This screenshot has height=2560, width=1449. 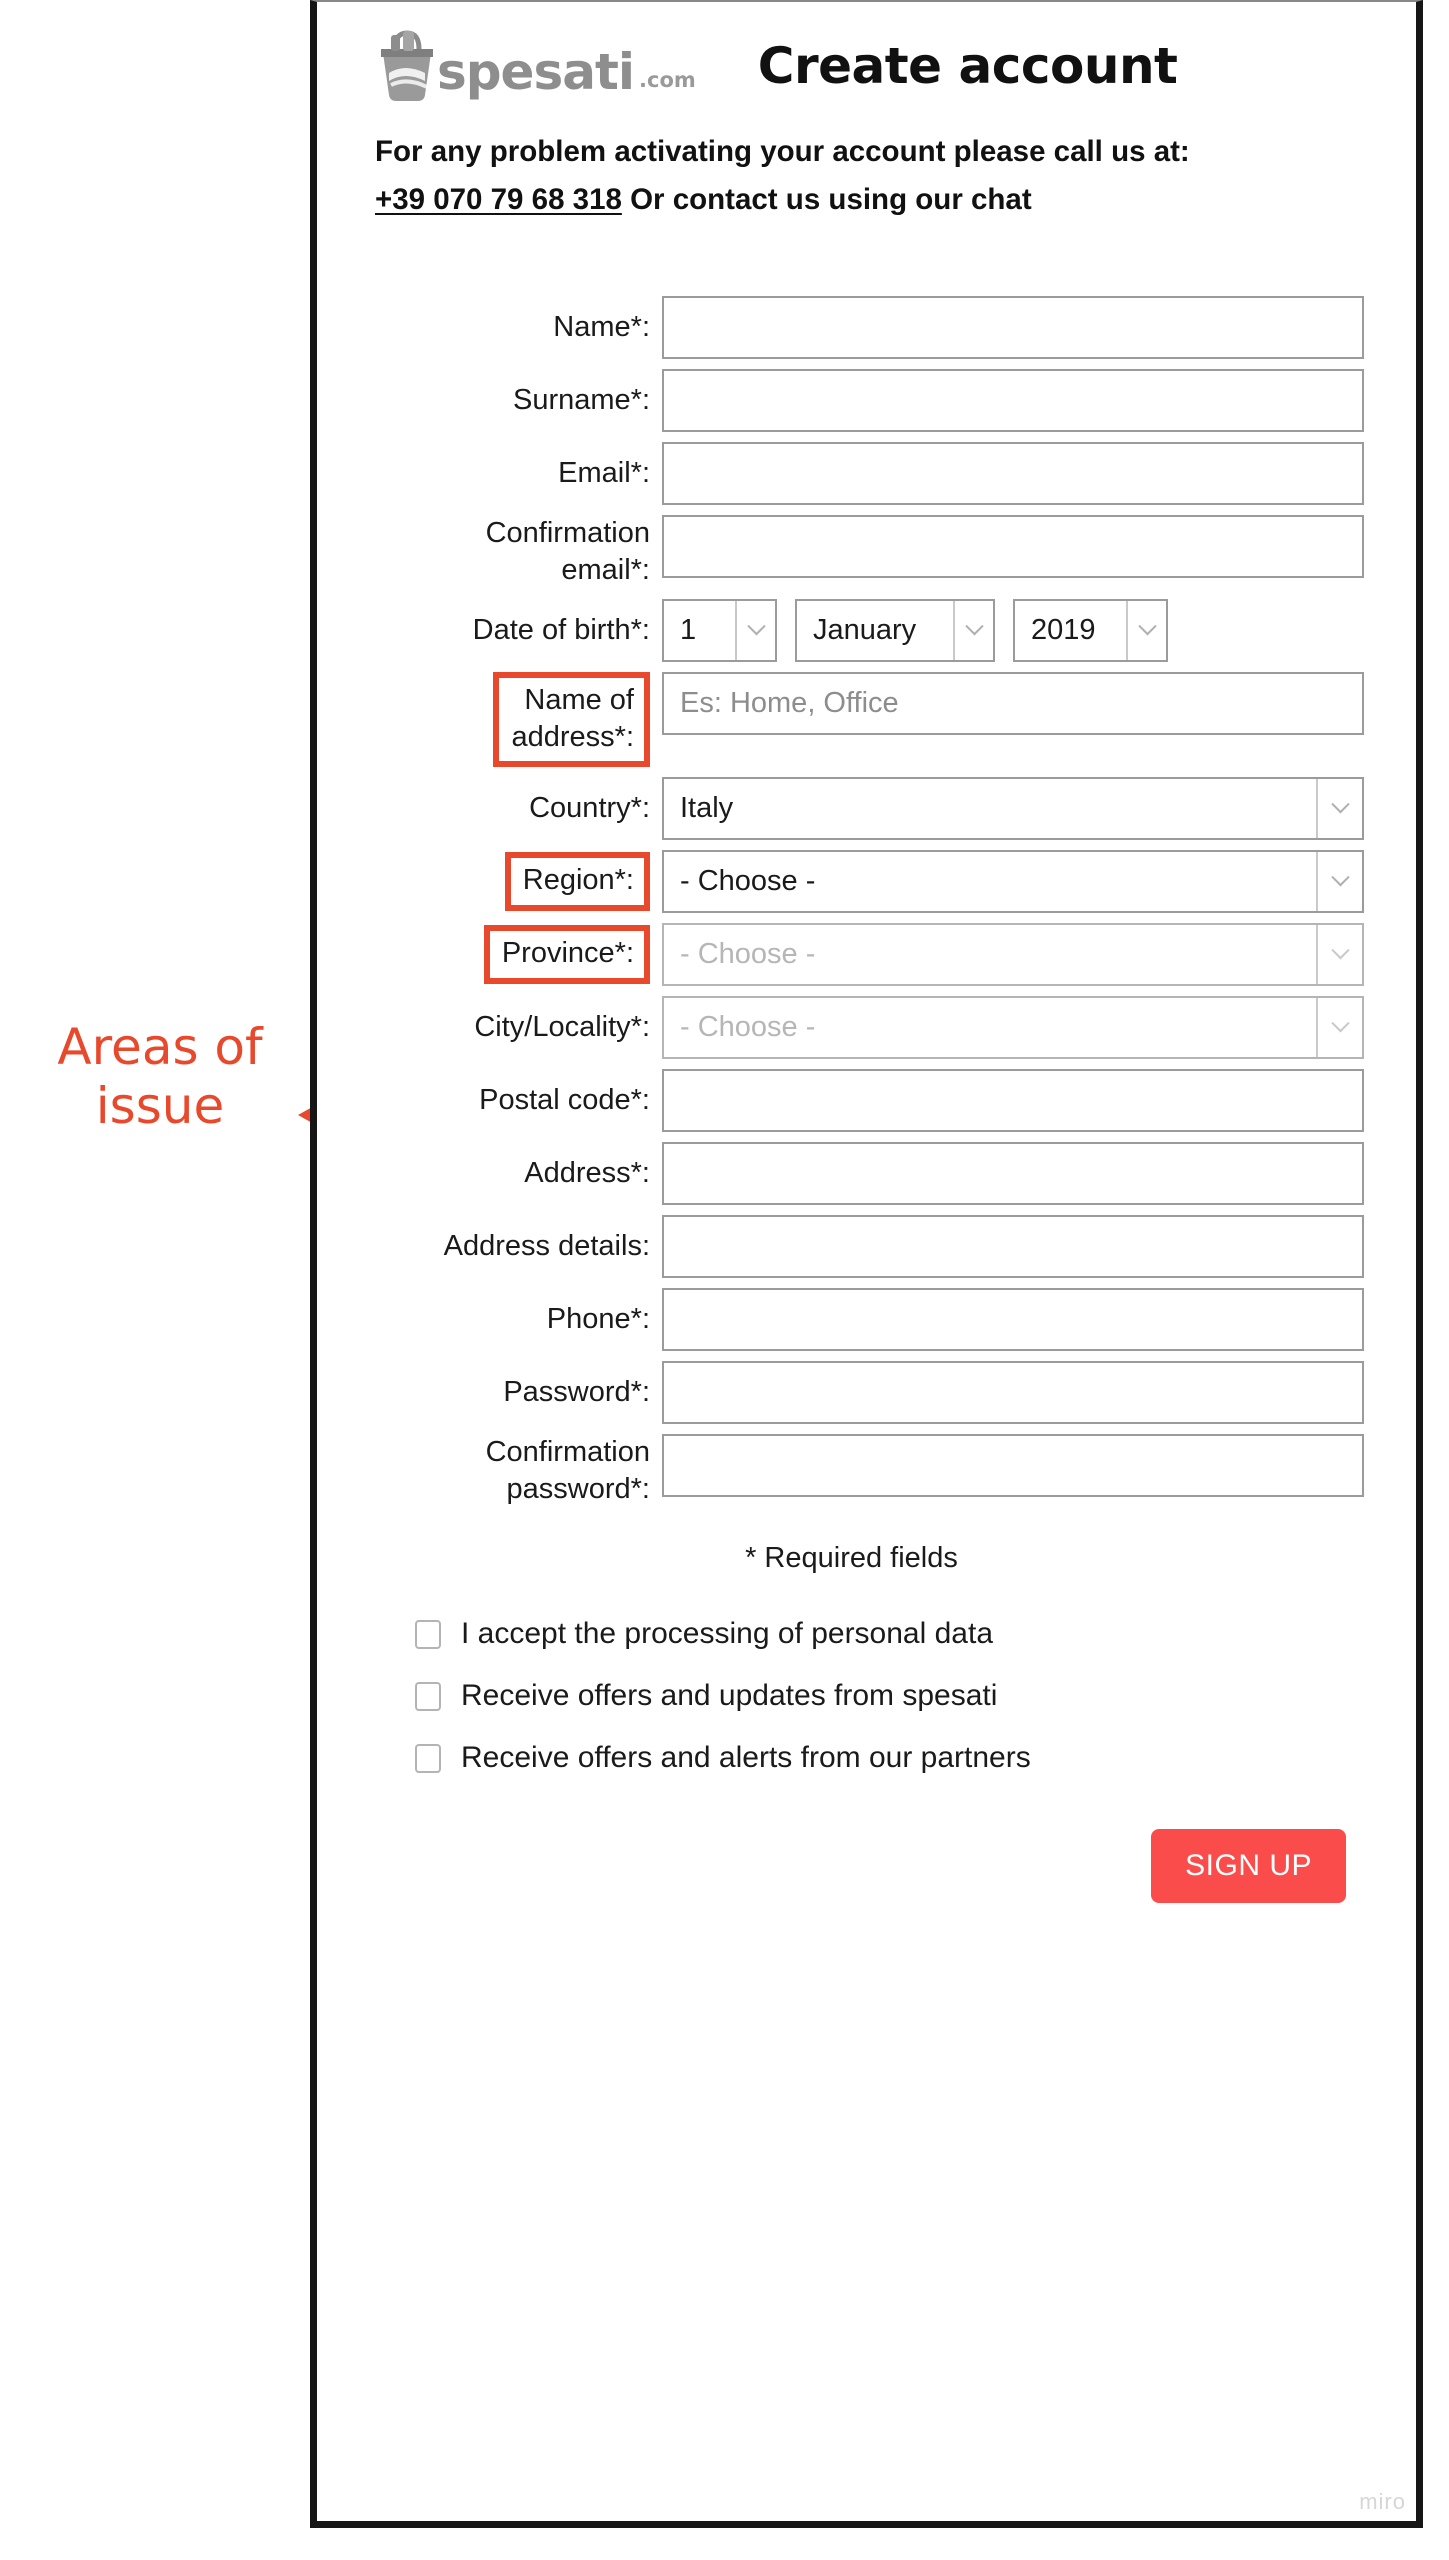 I want to click on label-country: Country*:, so click(x=589, y=807).